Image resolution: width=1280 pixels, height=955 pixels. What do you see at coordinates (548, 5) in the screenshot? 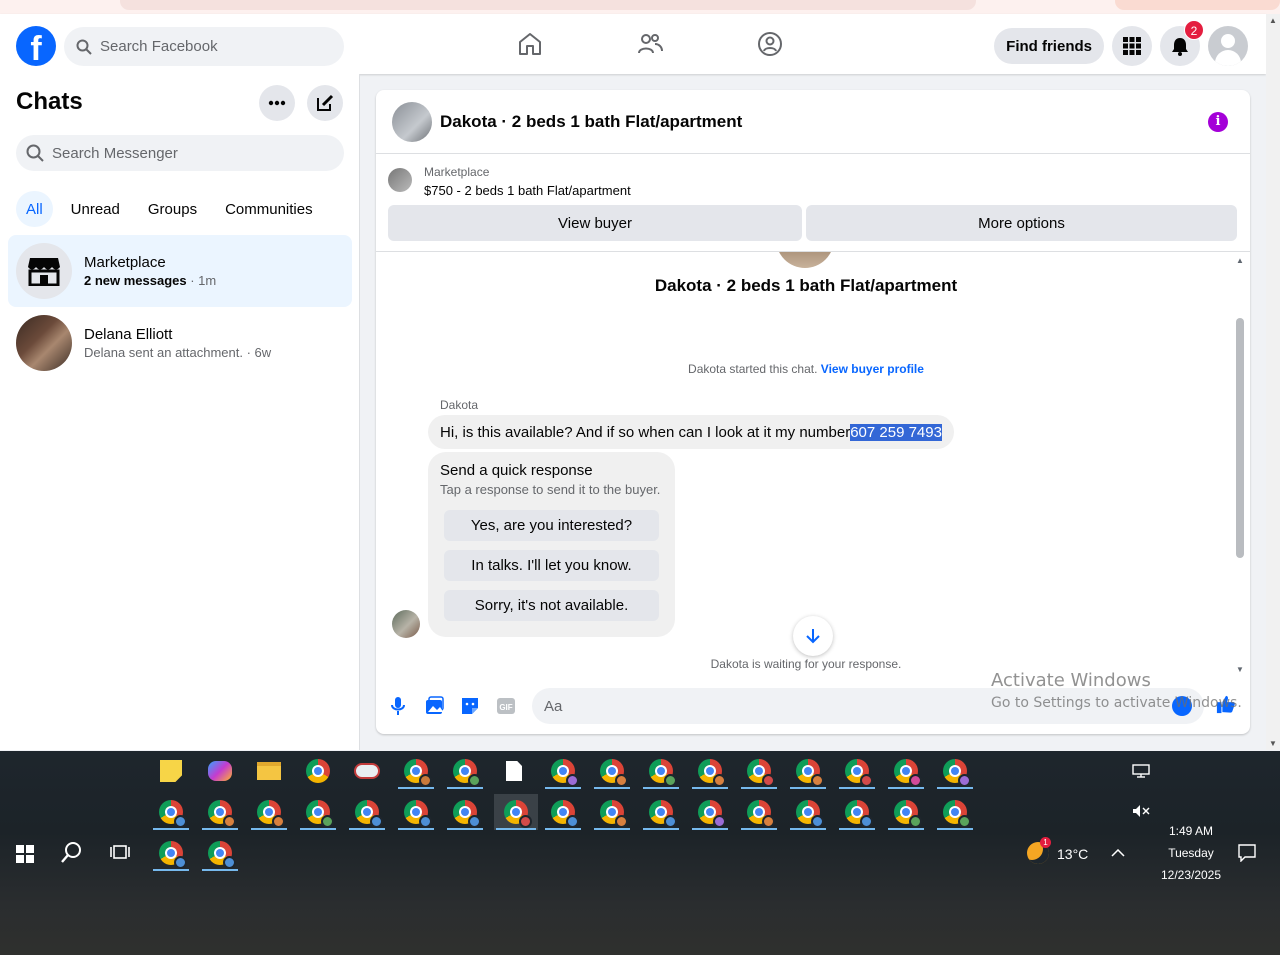
I see `browser-address-bar` at bounding box center [548, 5].